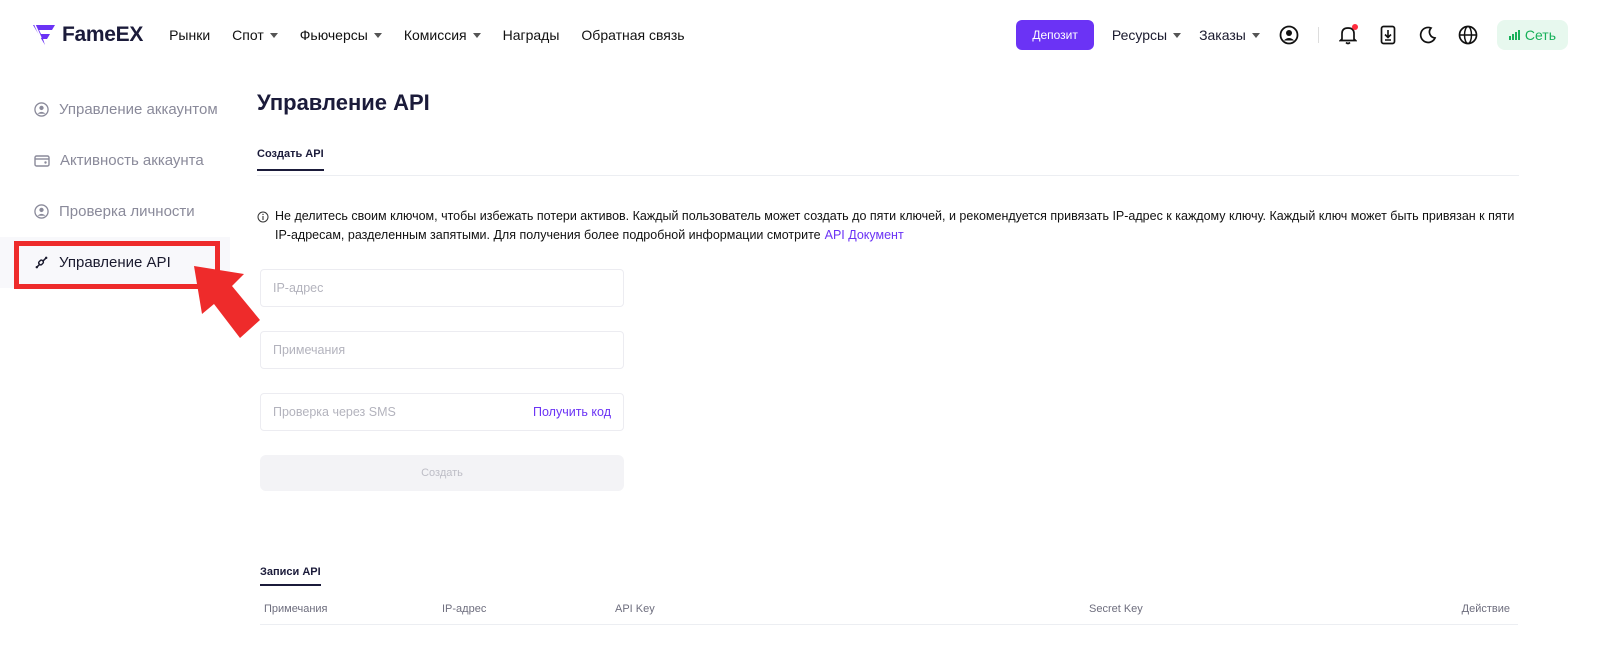 The image size is (1600, 655). What do you see at coordinates (1318, 35) in the screenshot?
I see `header-divider` at bounding box center [1318, 35].